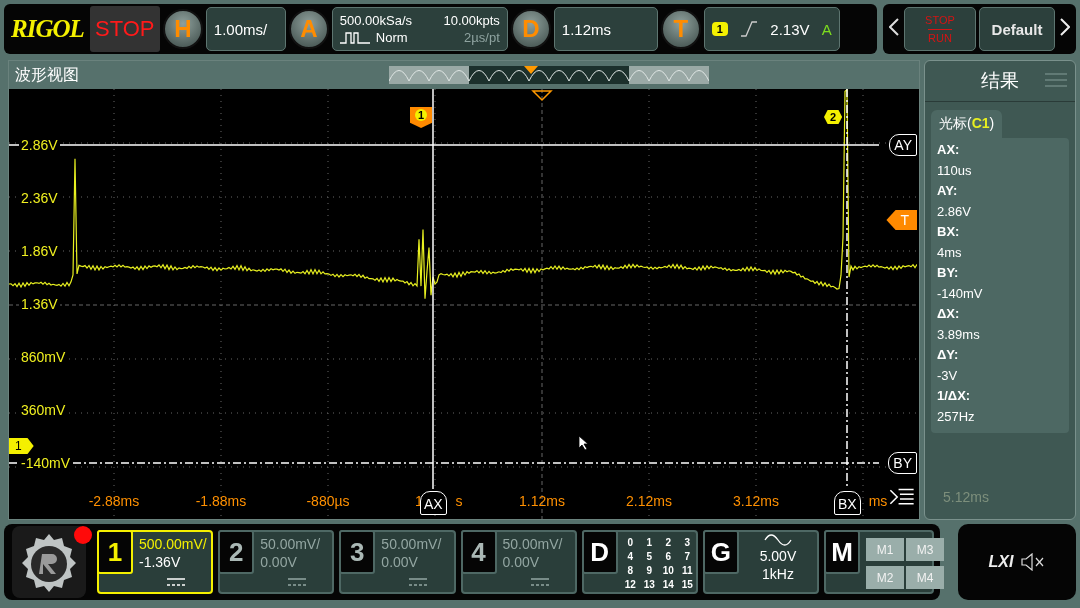 Image resolution: width=1080 pixels, height=608 pixels. What do you see at coordinates (956, 416) in the screenshot?
I see `measurement-value: 257Hz` at bounding box center [956, 416].